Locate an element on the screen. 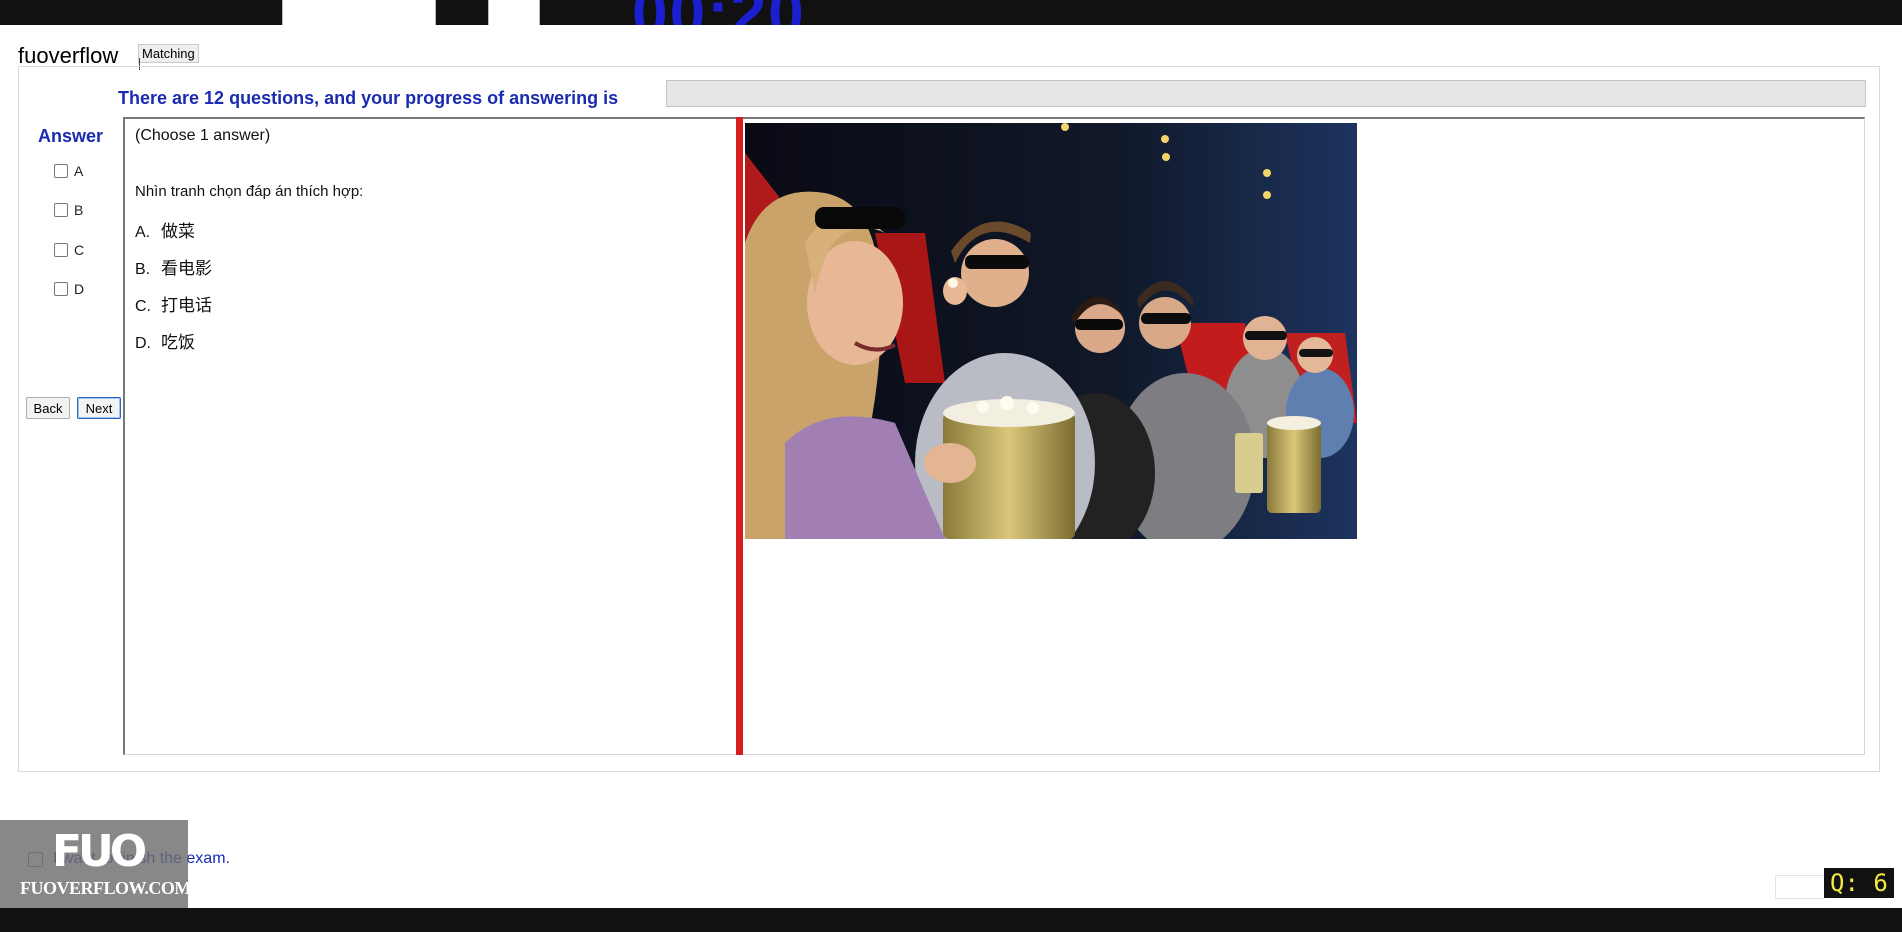  top-combo-box is located at coordinates (359, 12).